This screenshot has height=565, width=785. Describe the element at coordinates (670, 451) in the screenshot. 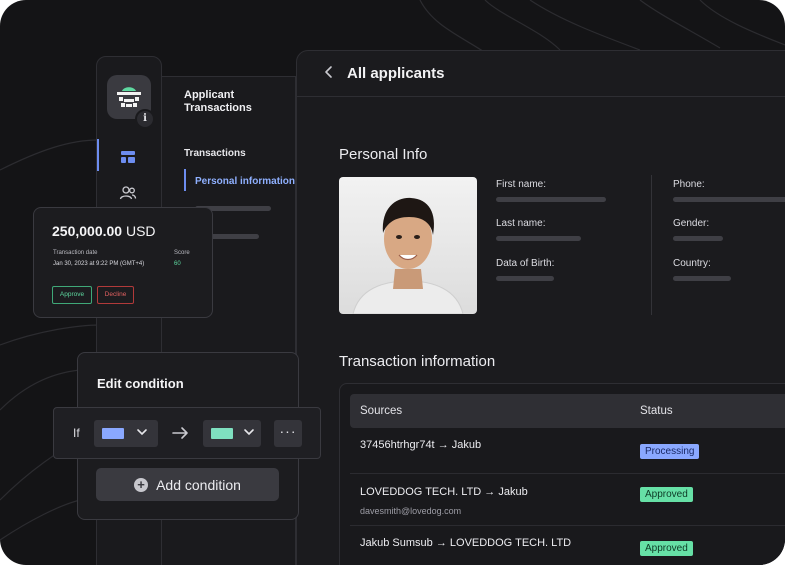

I see `status-badge: Processing` at that location.